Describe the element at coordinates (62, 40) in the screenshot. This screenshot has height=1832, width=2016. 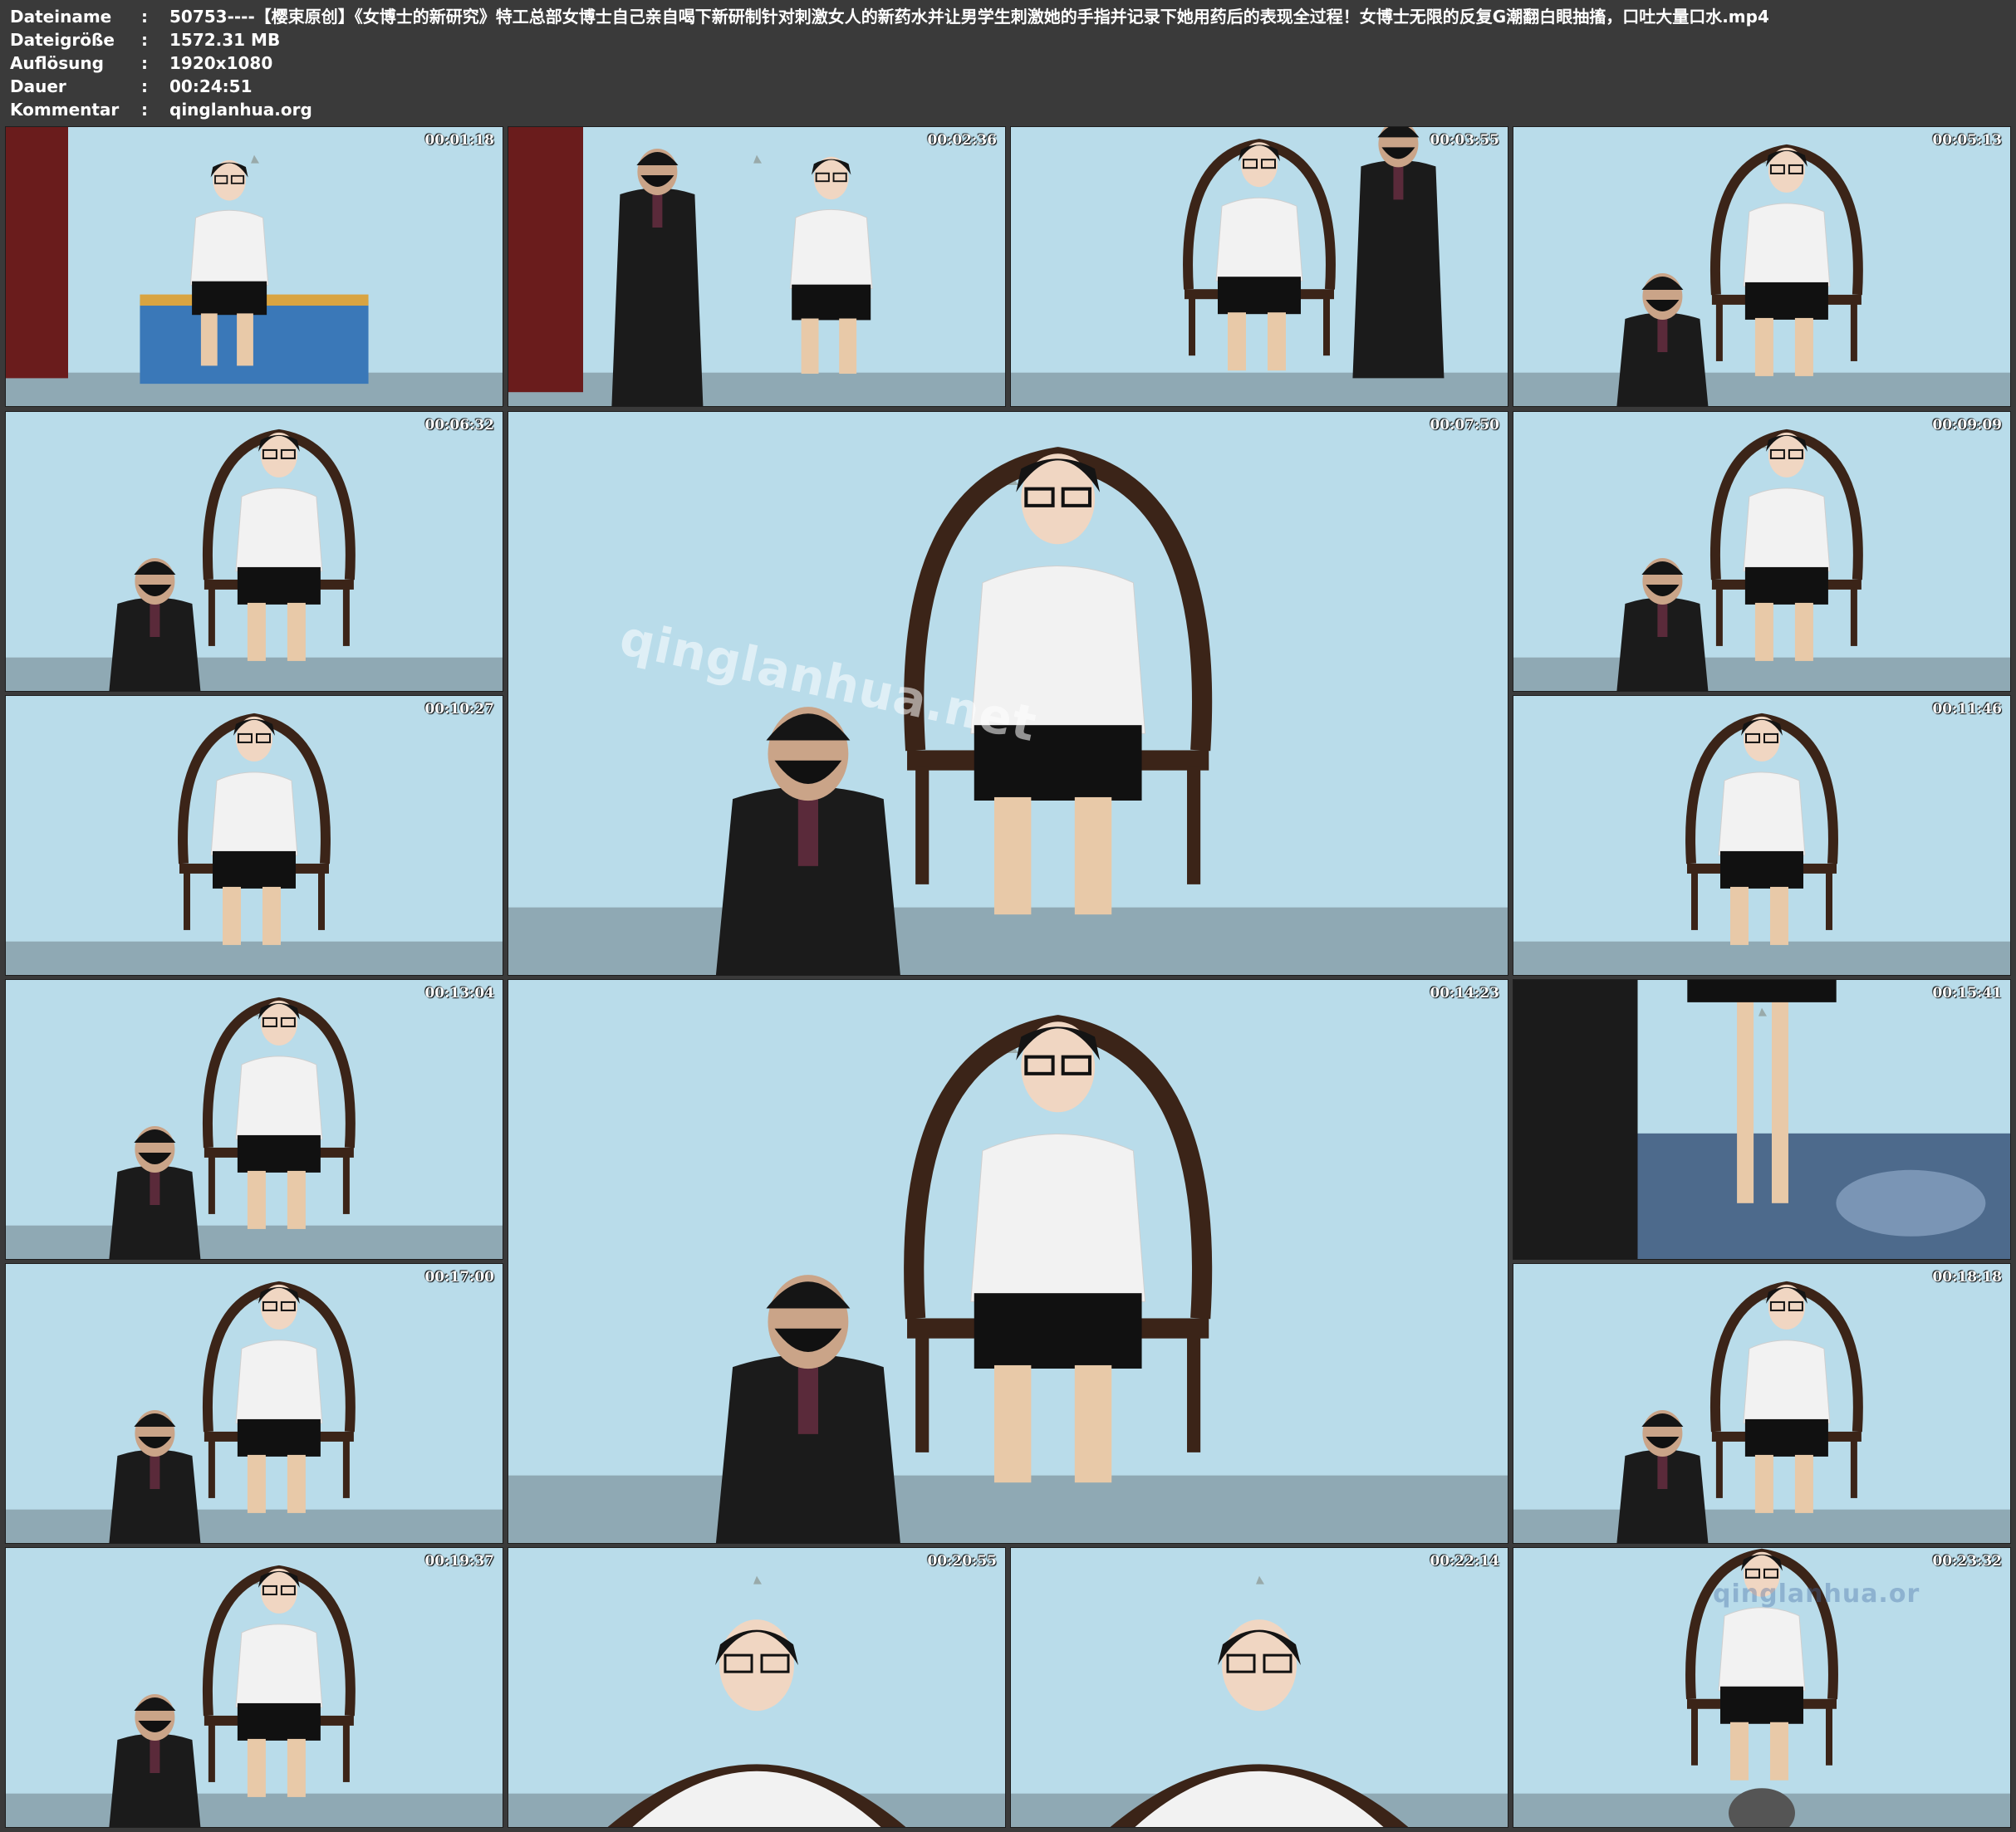
I see `info-key: Dateigröße` at that location.